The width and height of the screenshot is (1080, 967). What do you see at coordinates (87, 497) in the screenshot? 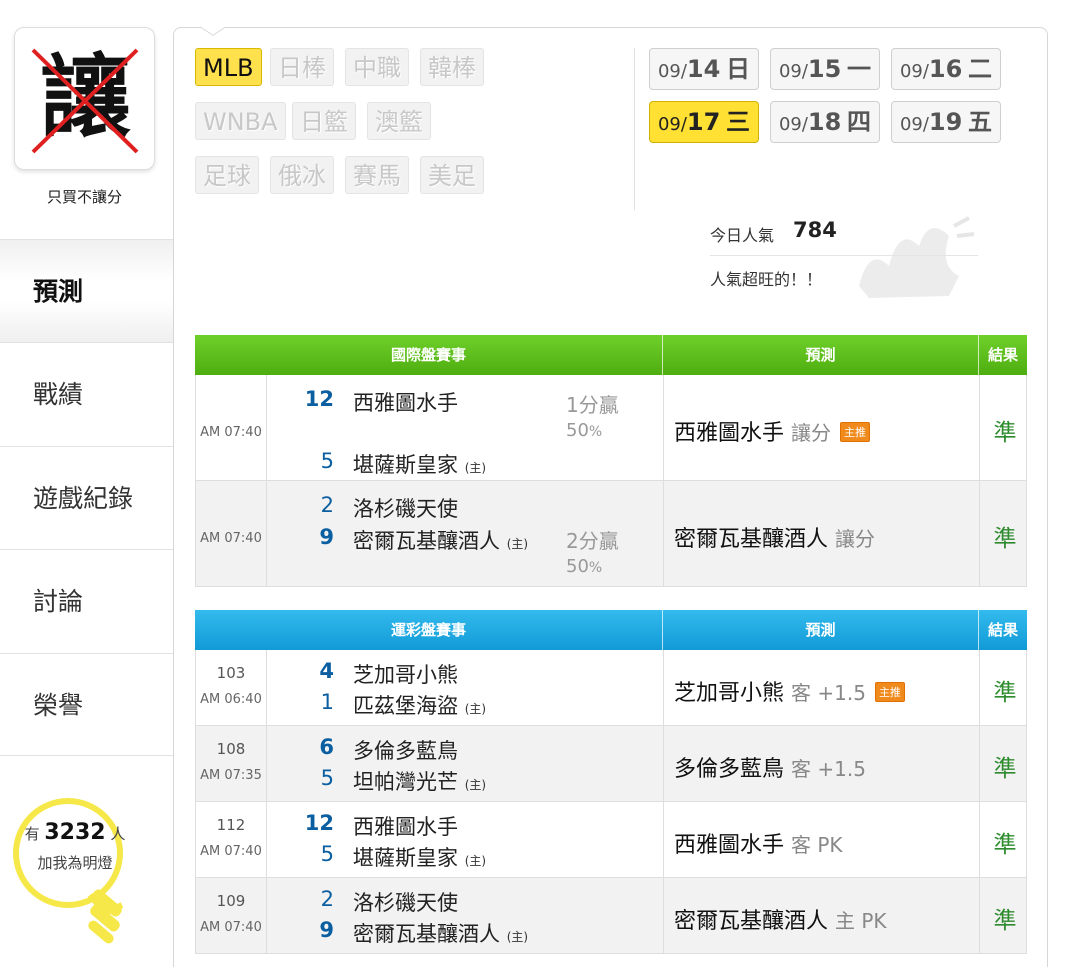
I see `nav-item-game-log: 遊戲紀錄` at bounding box center [87, 497].